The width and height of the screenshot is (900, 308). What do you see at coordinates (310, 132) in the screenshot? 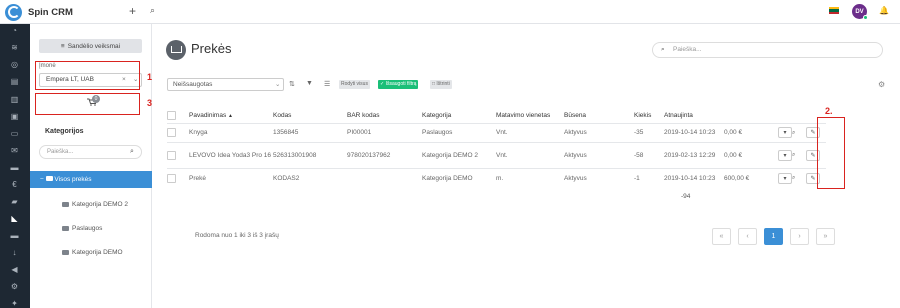
I see `product-code: 1356845` at bounding box center [310, 132].